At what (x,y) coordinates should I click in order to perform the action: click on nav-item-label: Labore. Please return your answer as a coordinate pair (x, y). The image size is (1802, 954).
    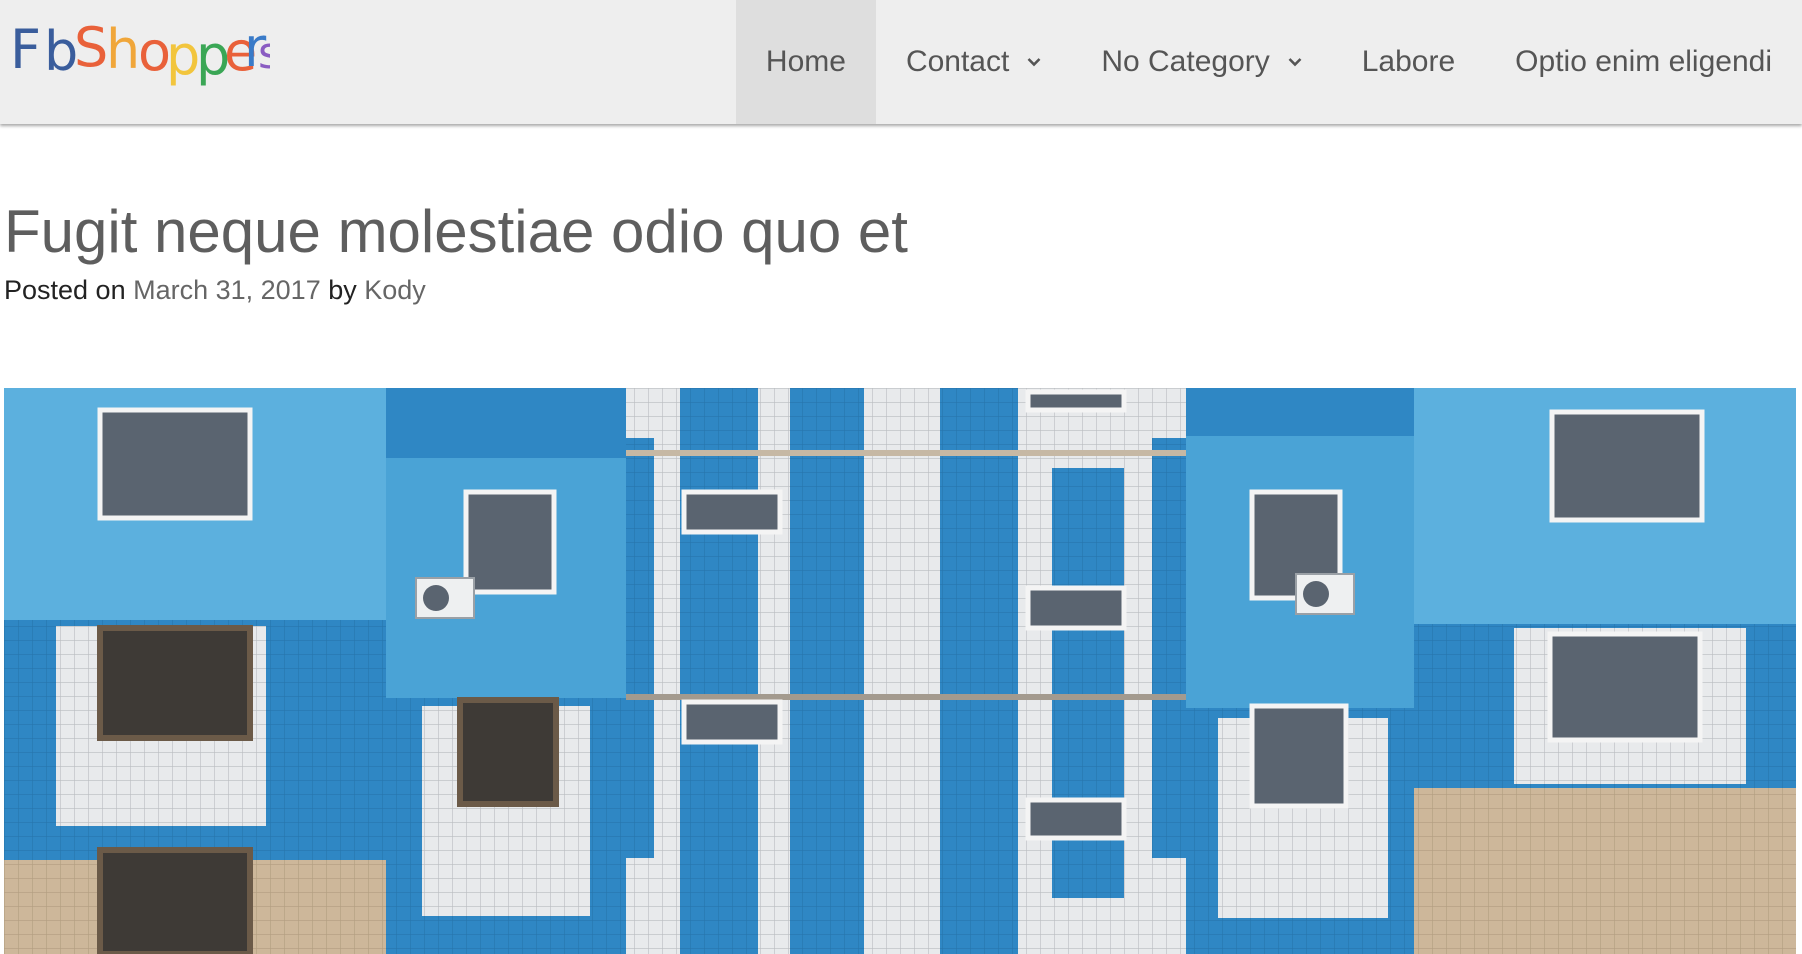
    Looking at the image, I should click on (1408, 61).